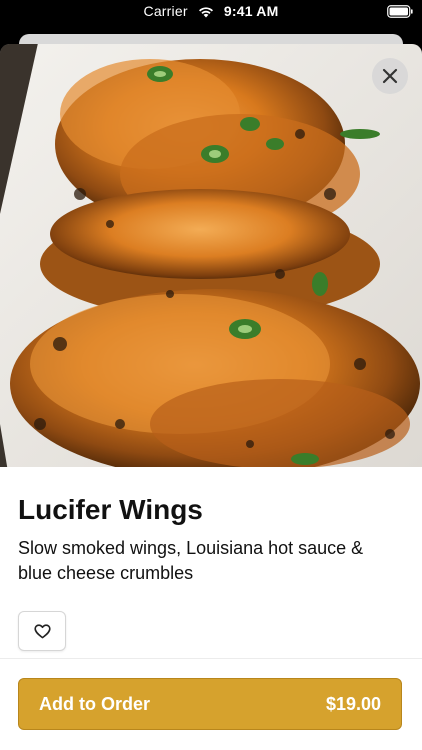 This screenshot has width=422, height=750. I want to click on carrier-label: Carrier, so click(165, 11).